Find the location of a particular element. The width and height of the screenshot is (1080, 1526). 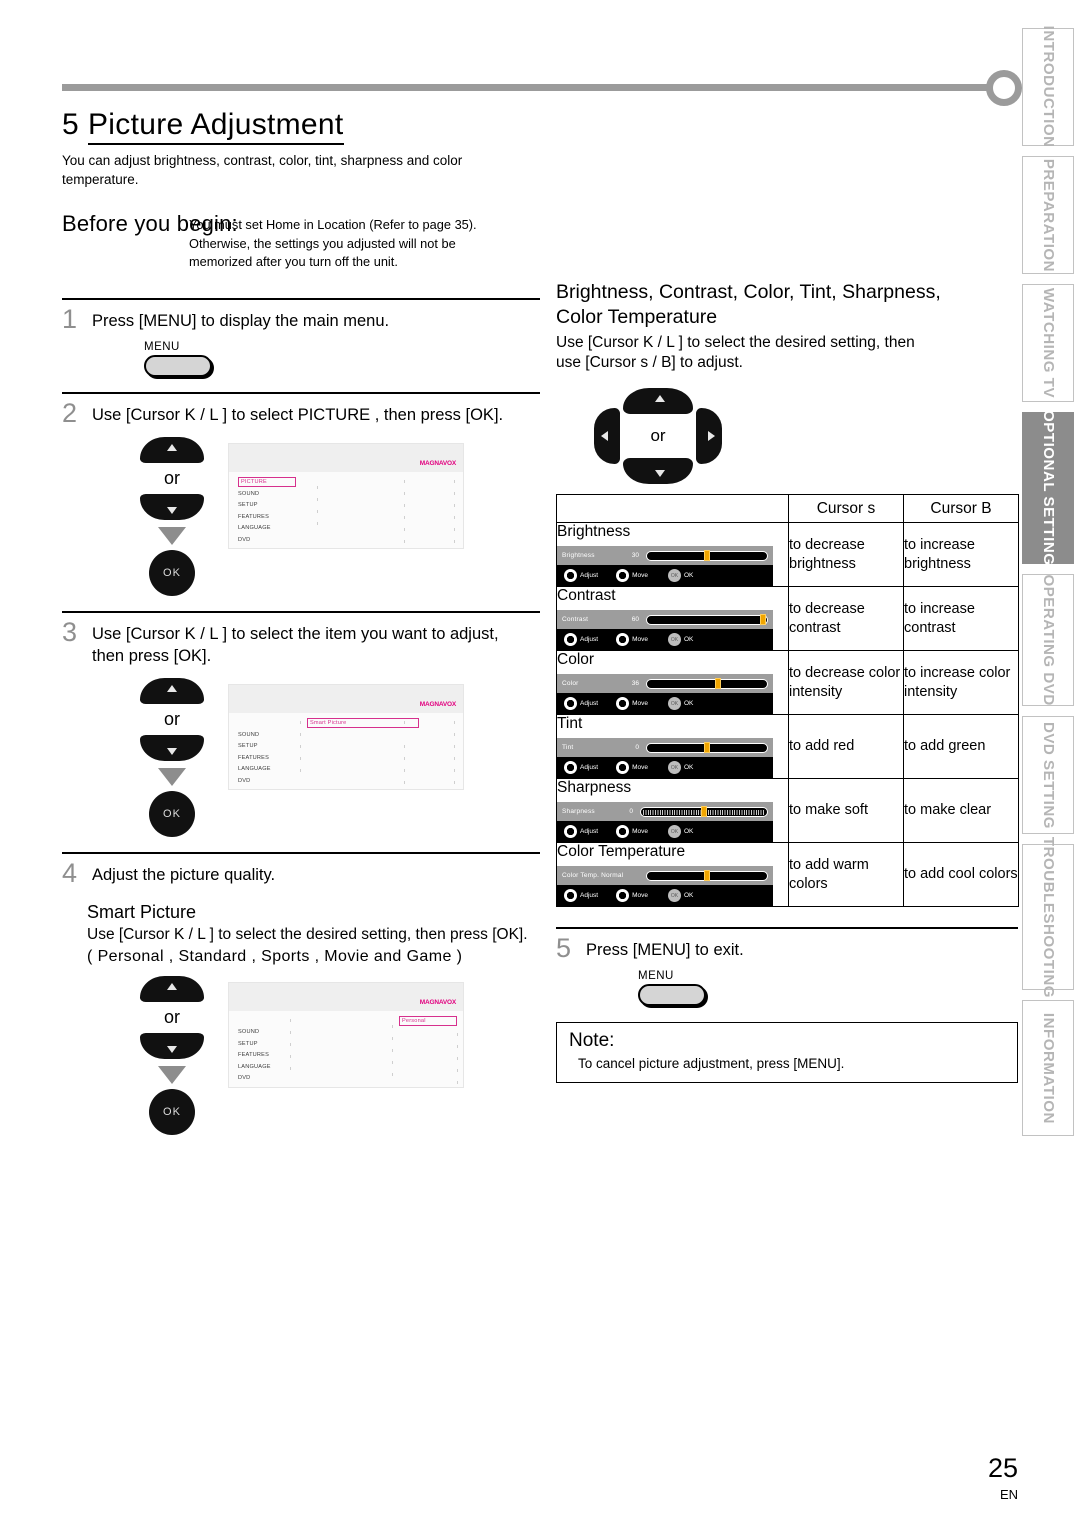

side-tab-label: OPERATING DVD is located at coordinates (1048, 640).